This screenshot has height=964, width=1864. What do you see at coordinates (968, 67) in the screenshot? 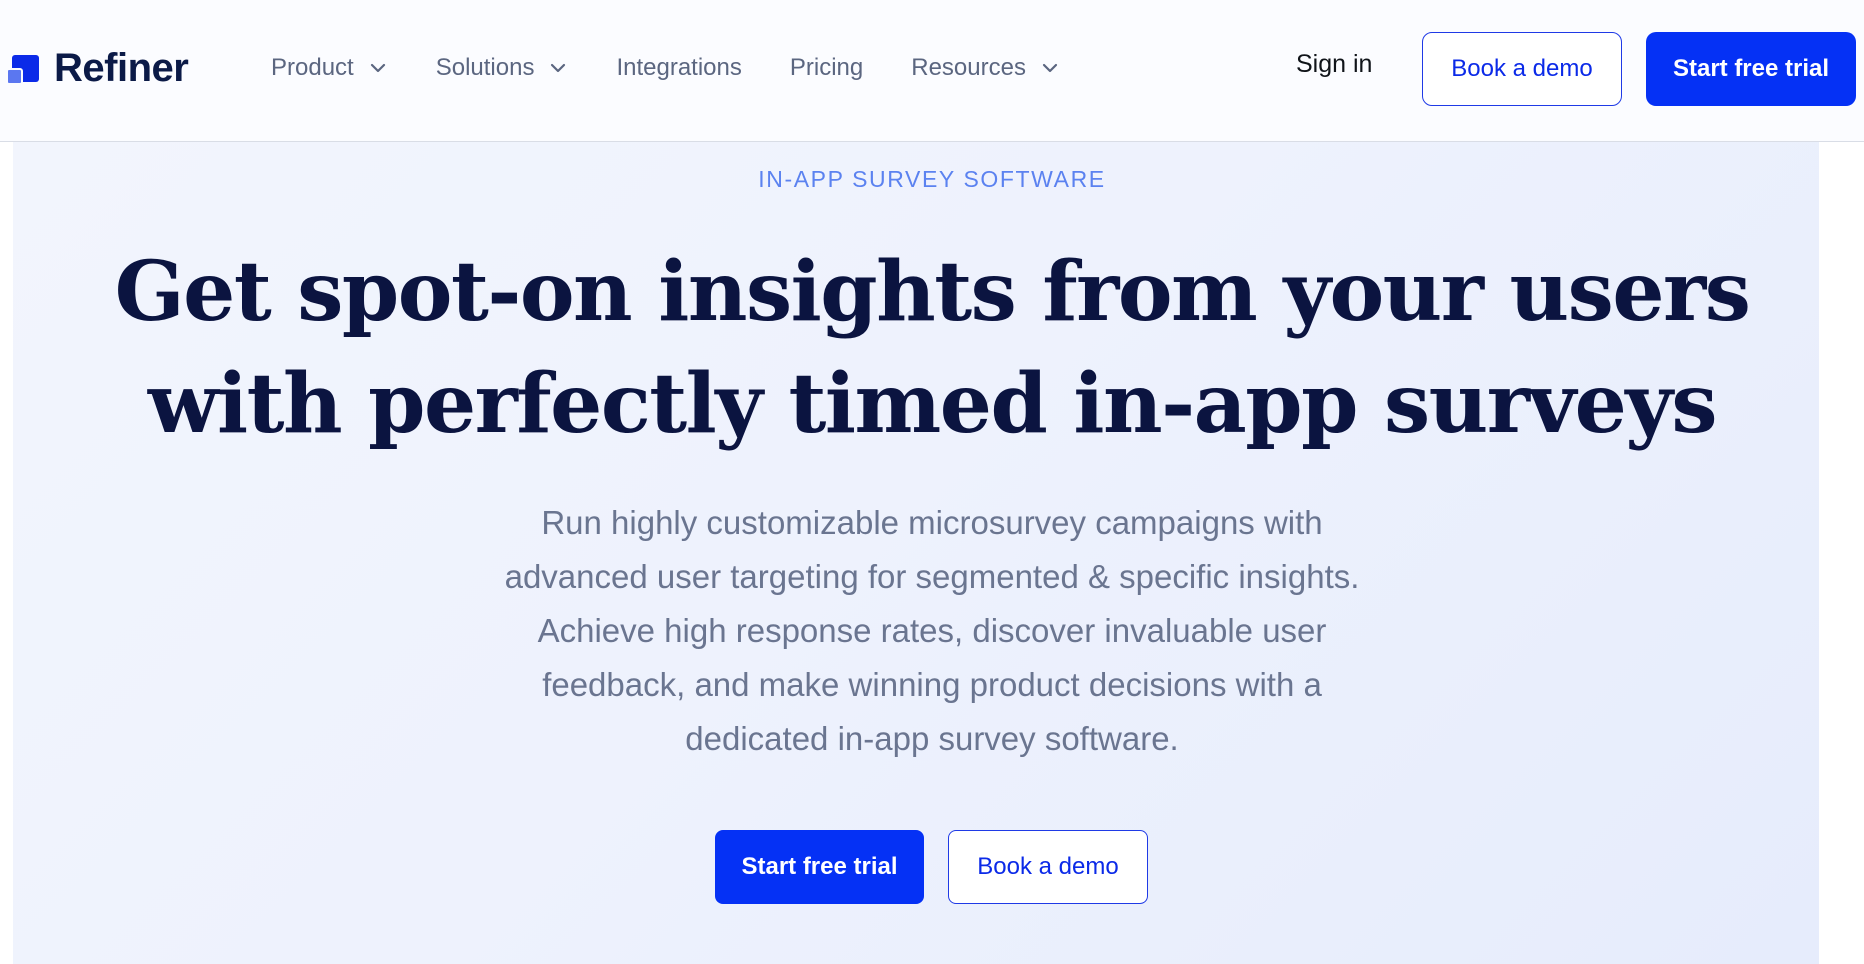
I see `nav-item-label: Resources` at bounding box center [968, 67].